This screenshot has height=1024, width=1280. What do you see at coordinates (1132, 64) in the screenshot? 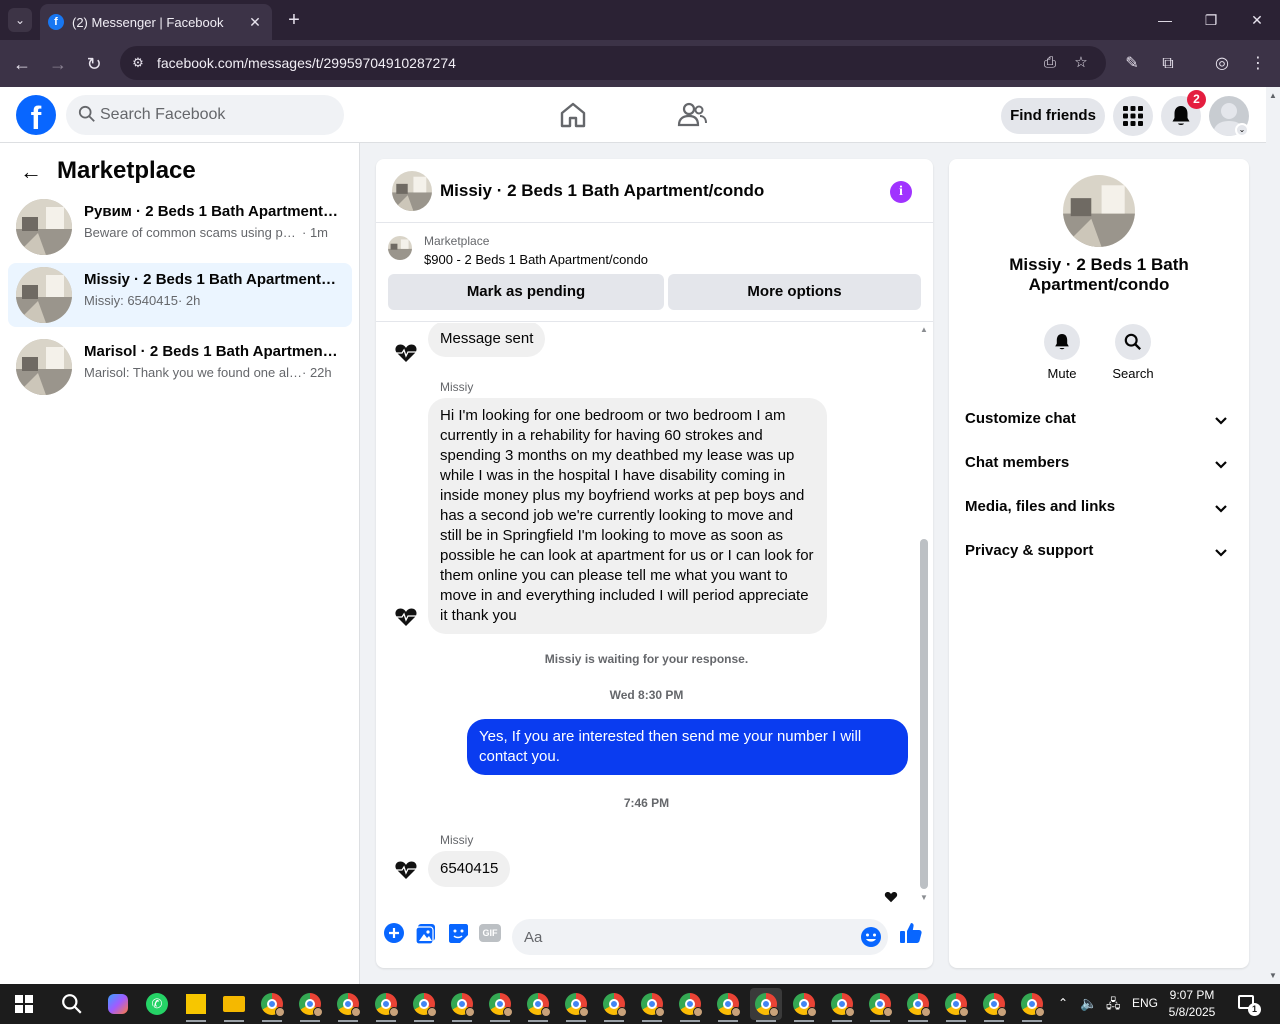
I see `pen-icon: ✎` at bounding box center [1132, 64].